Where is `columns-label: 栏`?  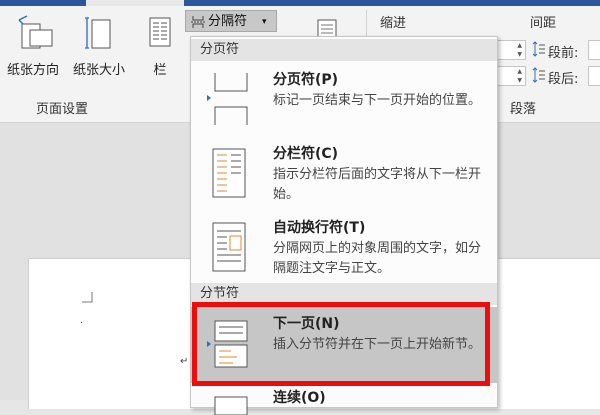
columns-label: 栏 is located at coordinates (160, 70).